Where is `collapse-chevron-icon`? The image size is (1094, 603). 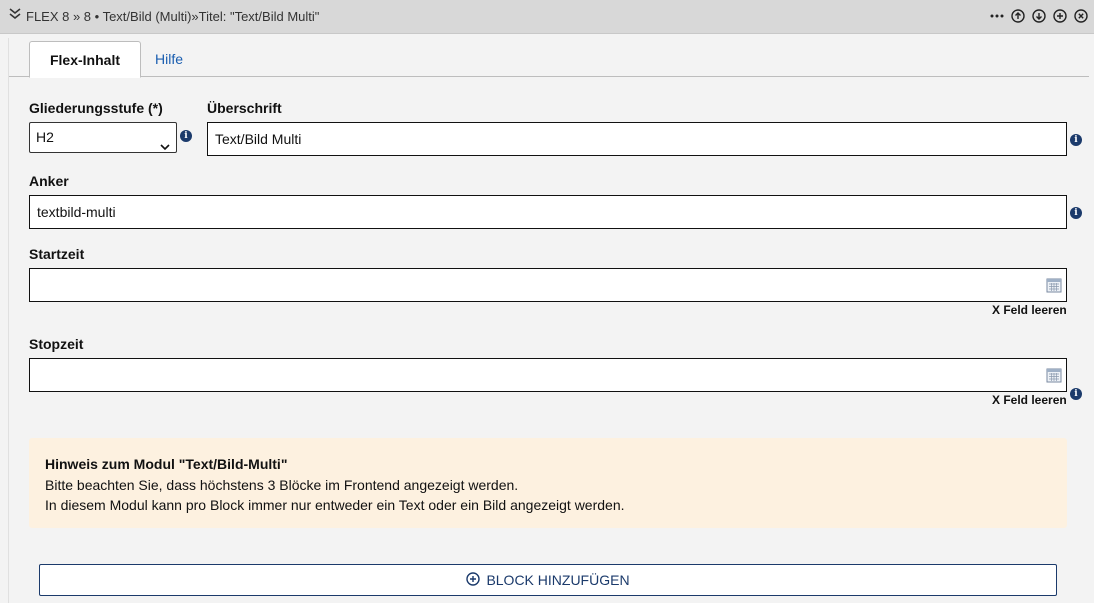 collapse-chevron-icon is located at coordinates (16, 15).